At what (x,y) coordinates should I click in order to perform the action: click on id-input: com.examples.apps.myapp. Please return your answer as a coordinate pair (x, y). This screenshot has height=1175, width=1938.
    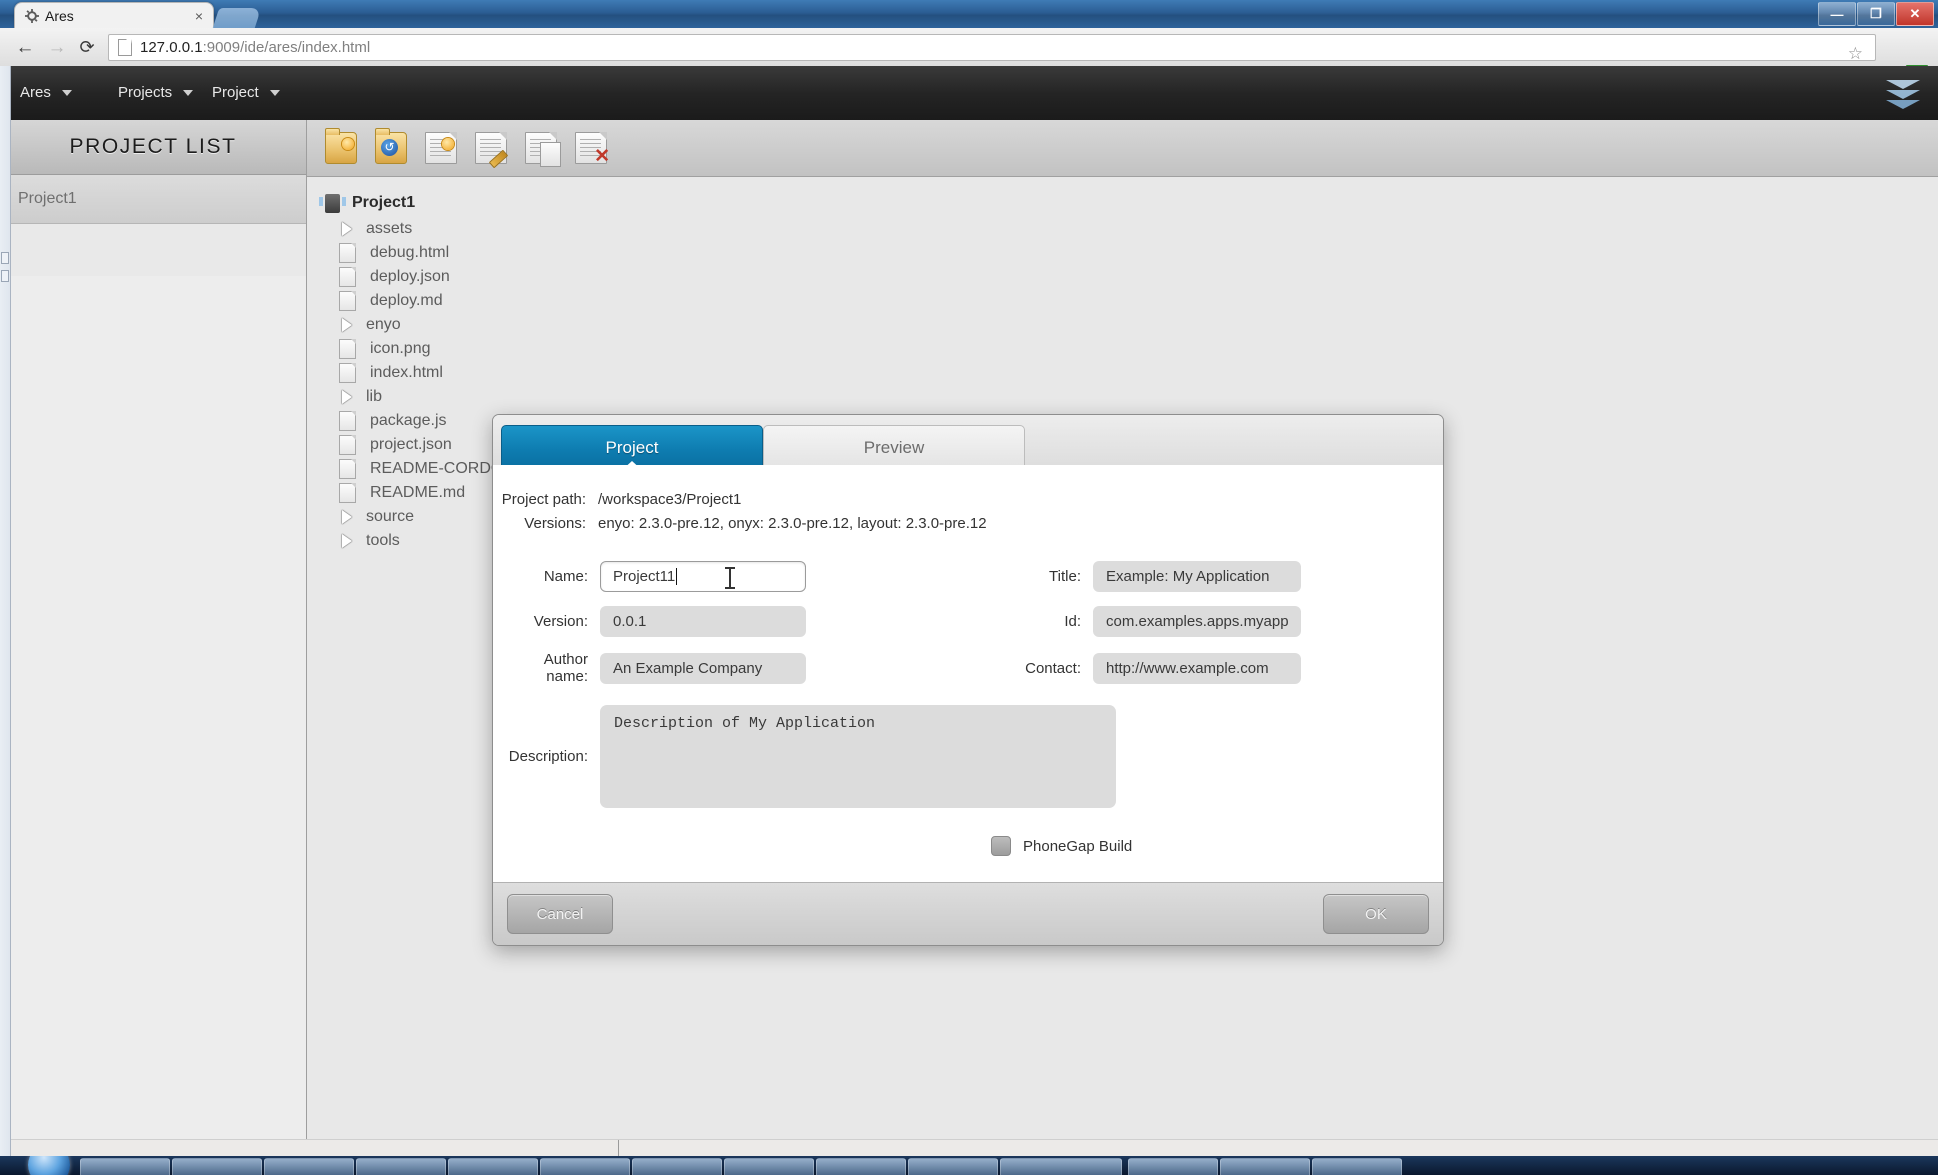
    Looking at the image, I should click on (1197, 621).